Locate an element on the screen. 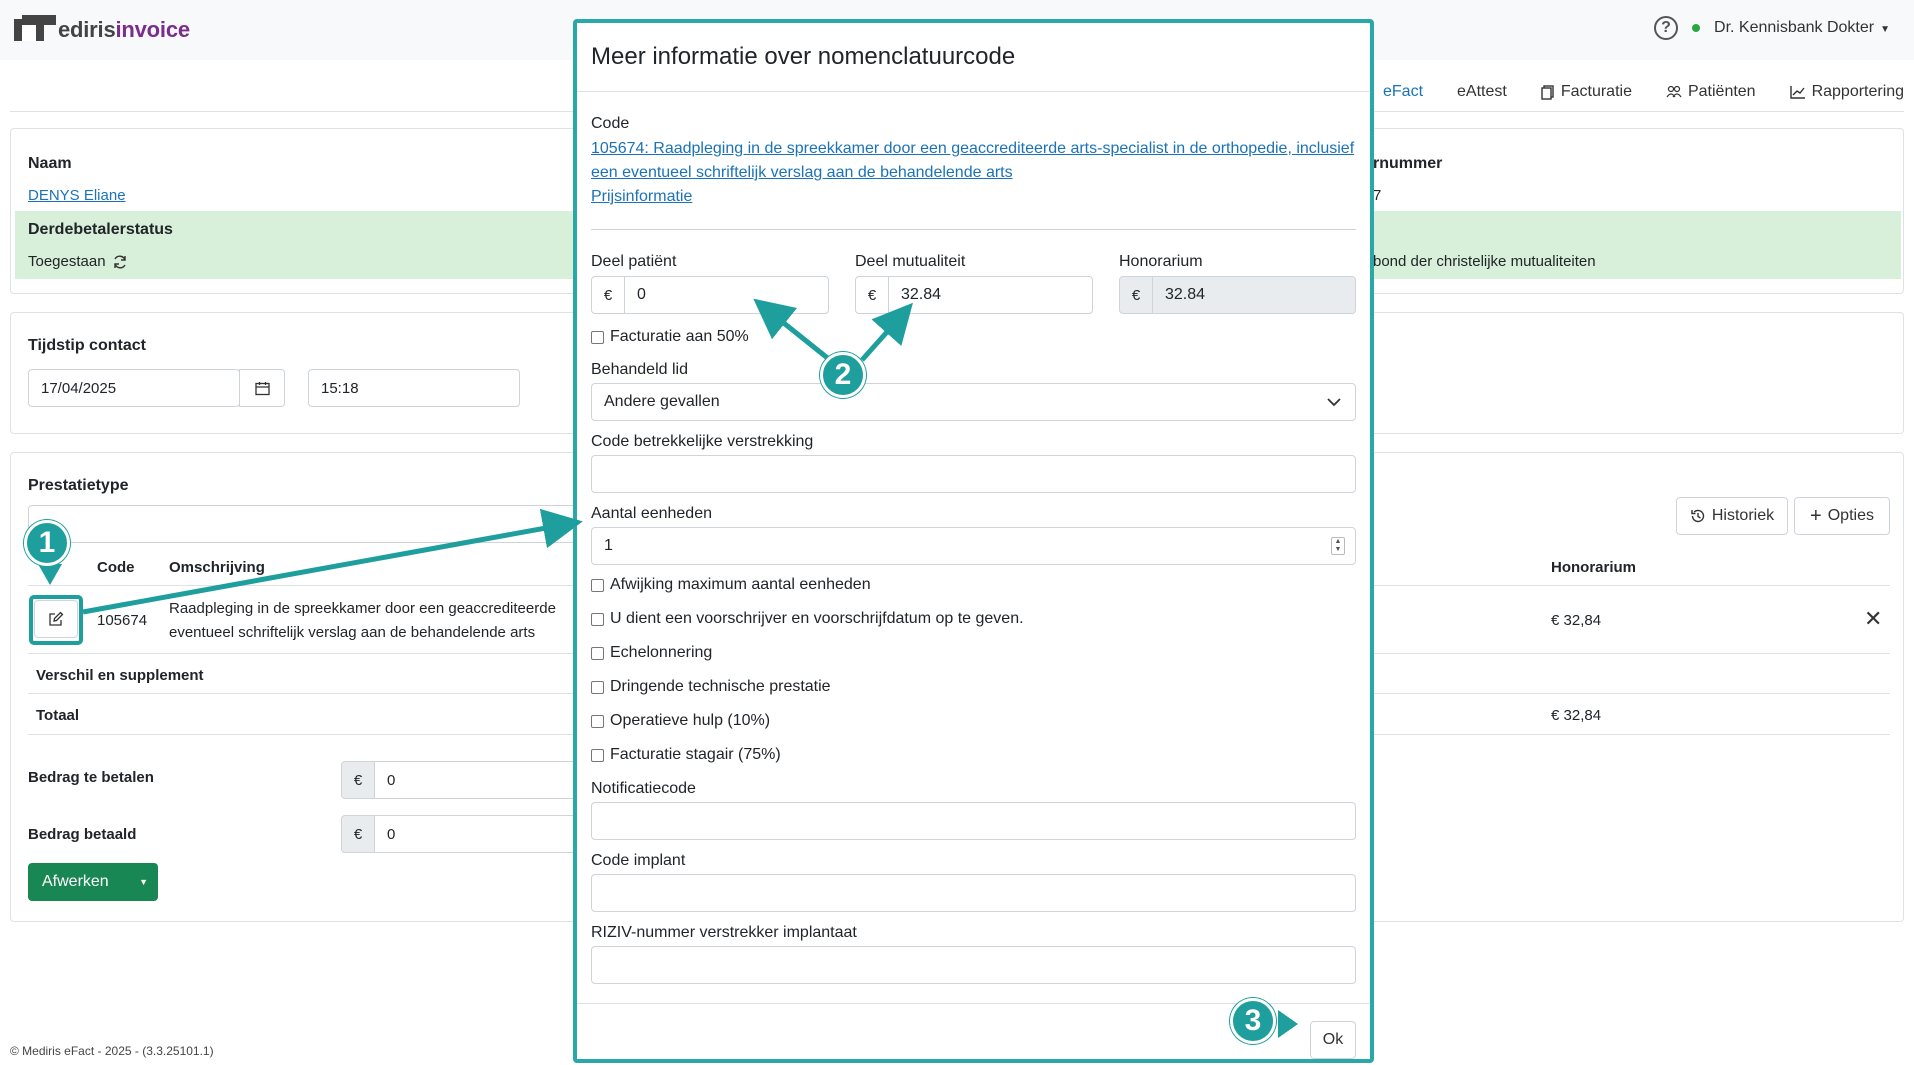  check-stagair: Facturatie stagair (75%) is located at coordinates (686, 755).